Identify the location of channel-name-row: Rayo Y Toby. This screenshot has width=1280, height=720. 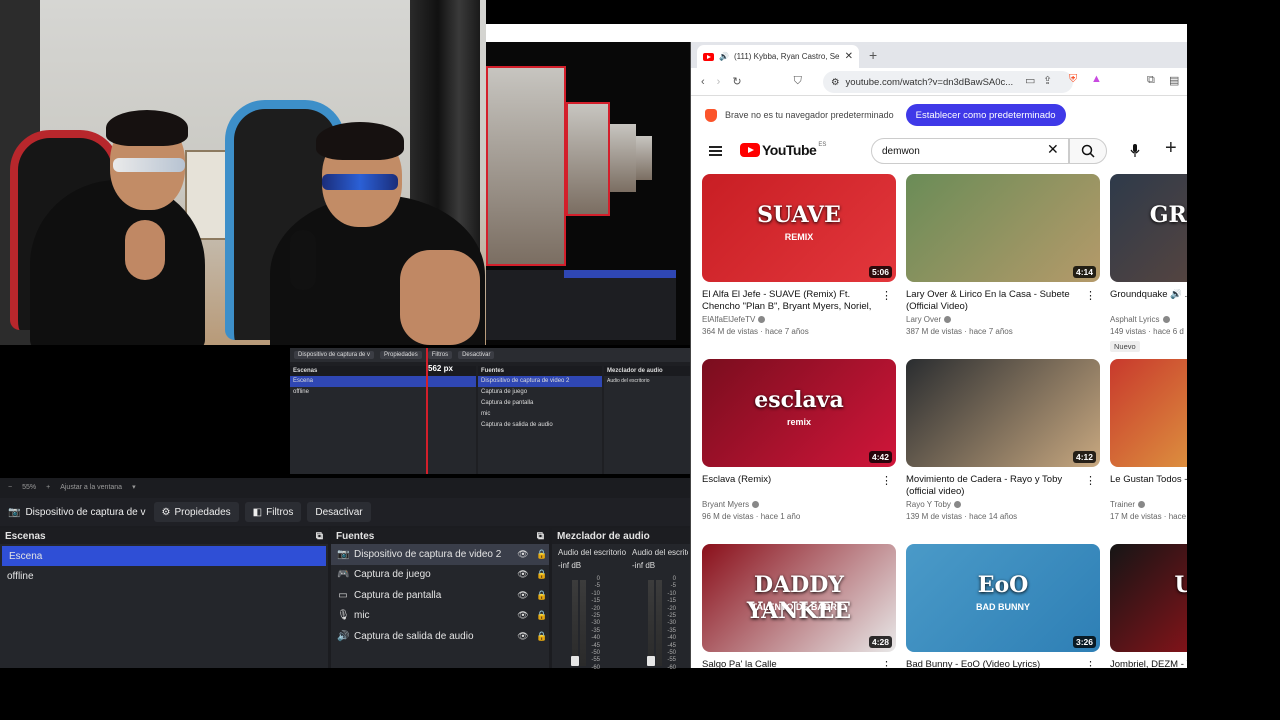
(1003, 504).